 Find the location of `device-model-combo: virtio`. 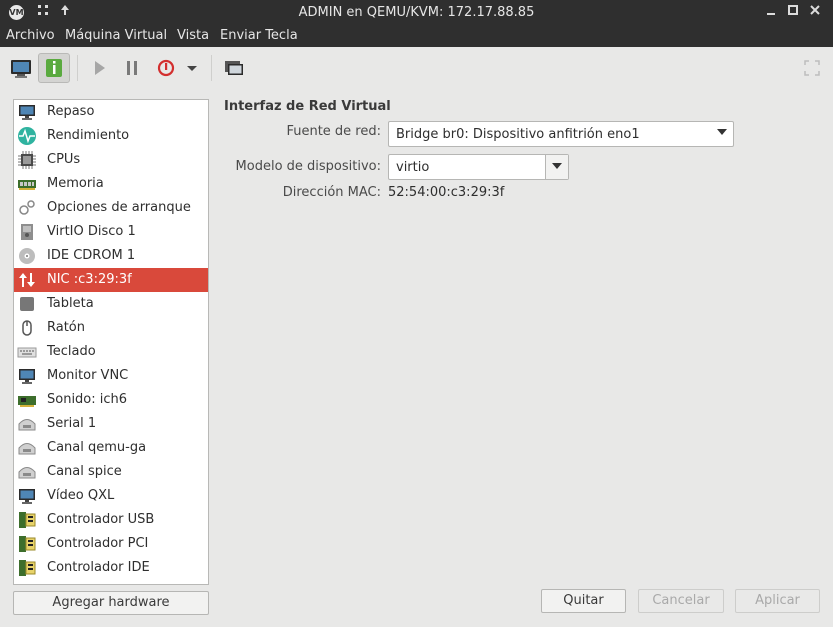

device-model-combo: virtio is located at coordinates (478, 167).